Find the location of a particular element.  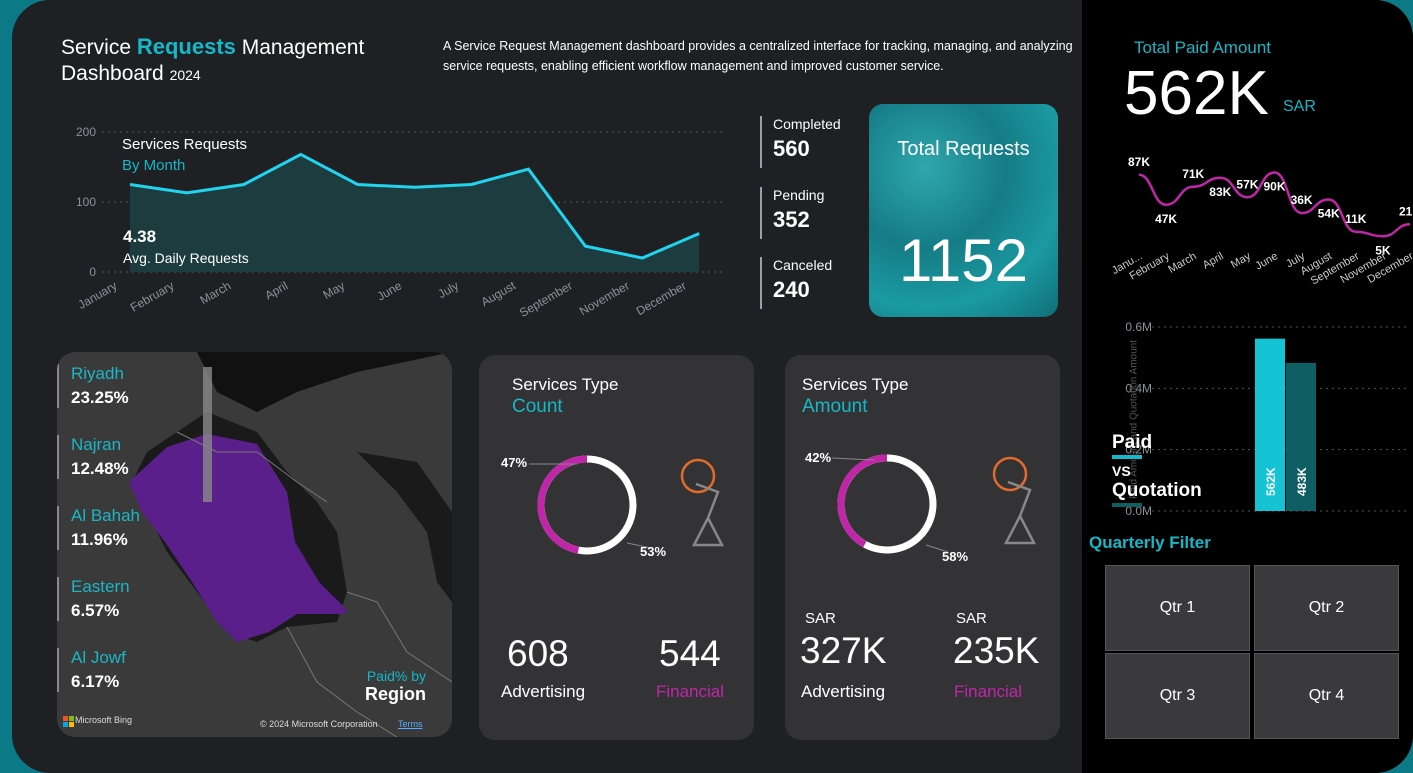

x-tick-label: November is located at coordinates (604, 298).